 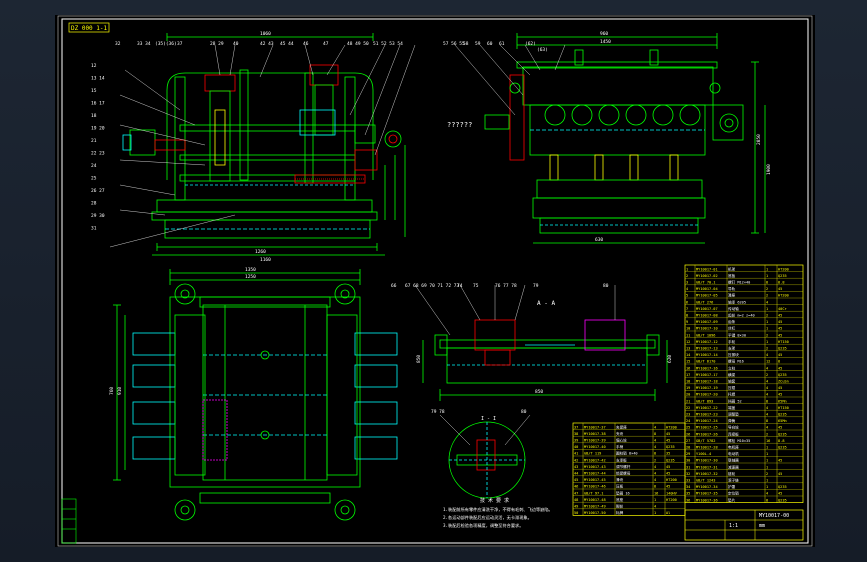 I want to click on table-cell: Q235, so click(x=782, y=375).